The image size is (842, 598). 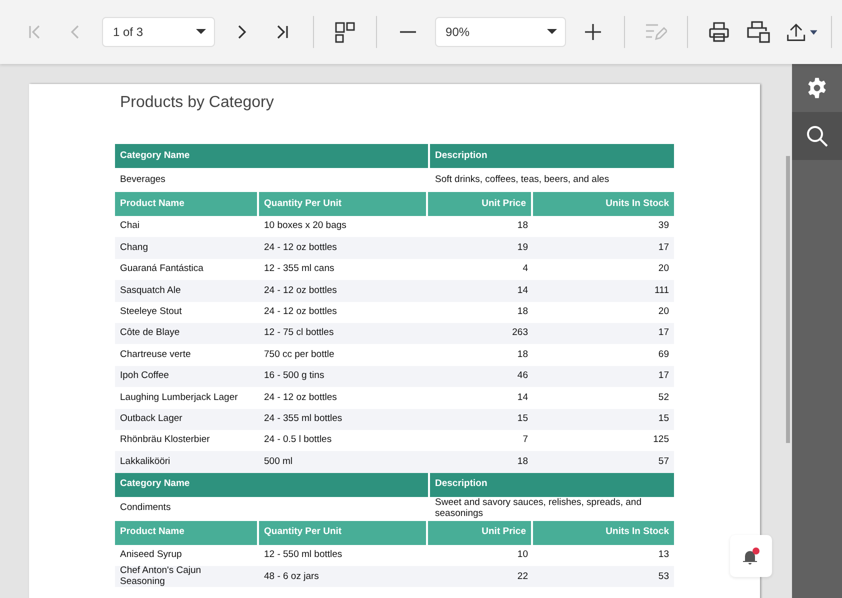 What do you see at coordinates (538, 508) in the screenshot?
I see `table-cell-text: Sweet and savory sauces, relishes, spreads, and seasonings` at bounding box center [538, 508].